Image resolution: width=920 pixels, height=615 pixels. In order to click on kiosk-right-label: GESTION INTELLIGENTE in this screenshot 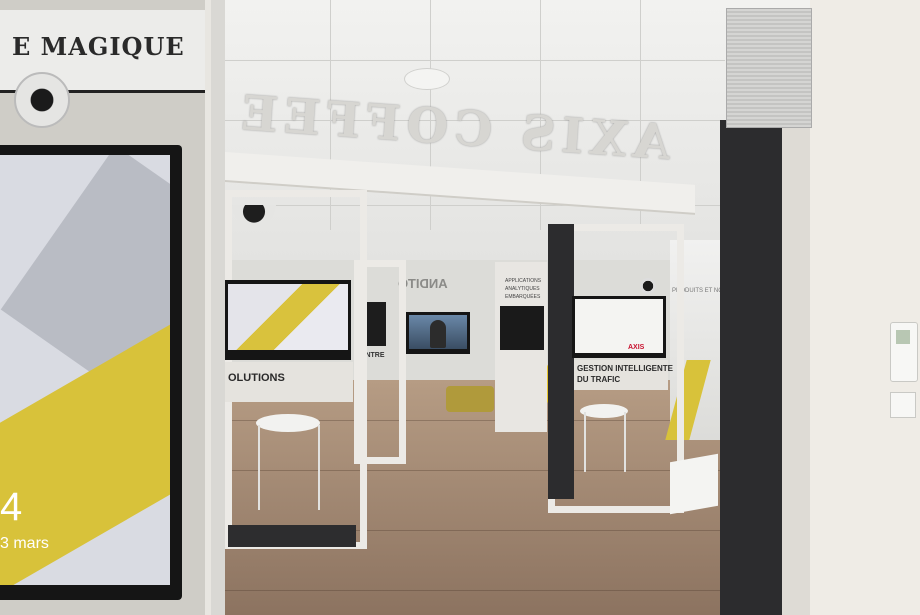, I will do `click(625, 368)`.